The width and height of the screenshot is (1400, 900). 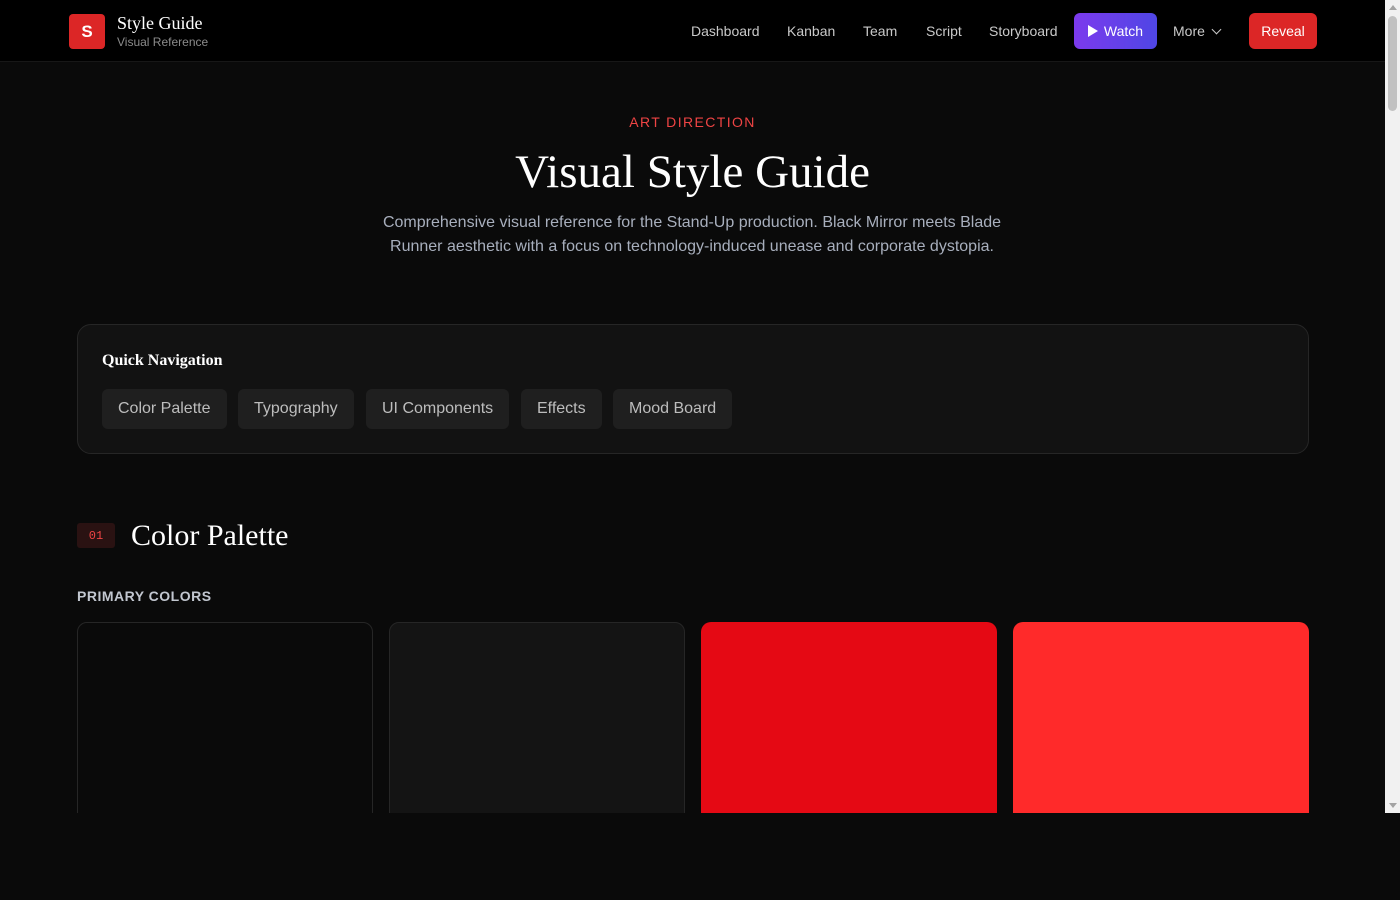 What do you see at coordinates (561, 409) in the screenshot?
I see `quick-nav-effects: Effects` at bounding box center [561, 409].